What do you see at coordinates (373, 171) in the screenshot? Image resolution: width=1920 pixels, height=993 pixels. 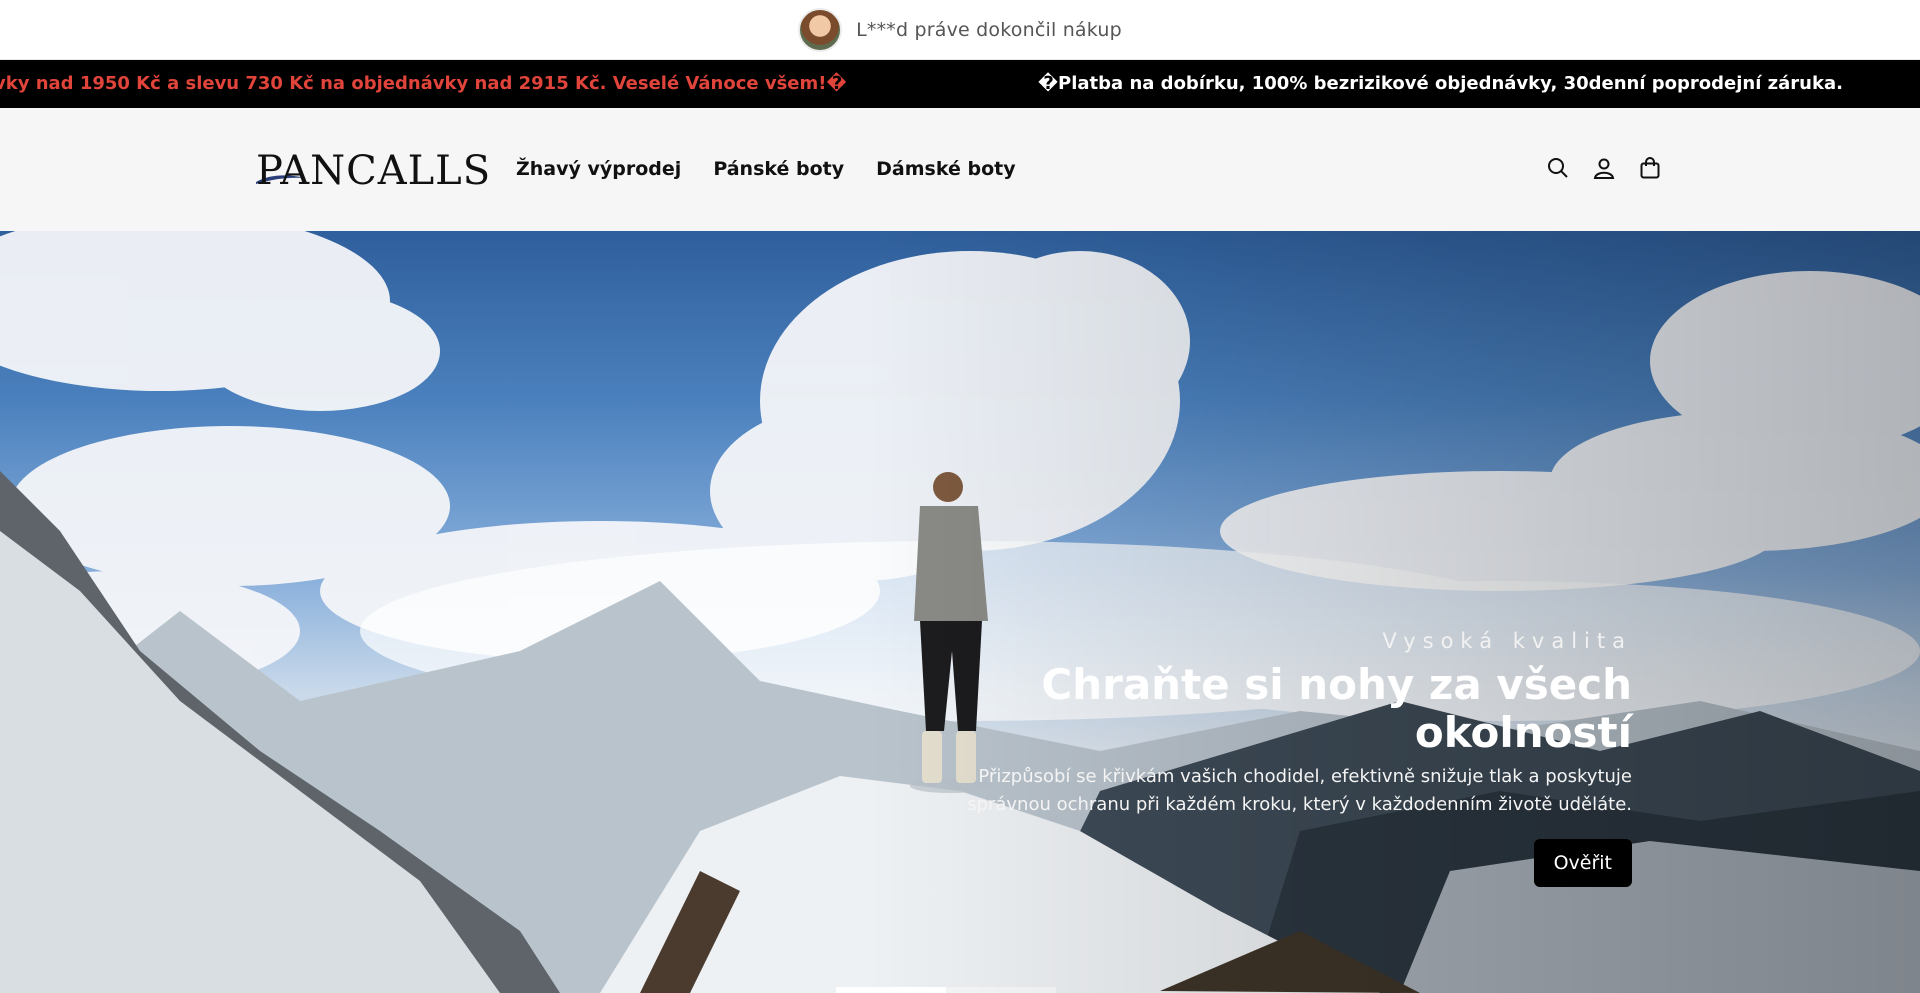 I see `site-logo: PANCALLS` at bounding box center [373, 171].